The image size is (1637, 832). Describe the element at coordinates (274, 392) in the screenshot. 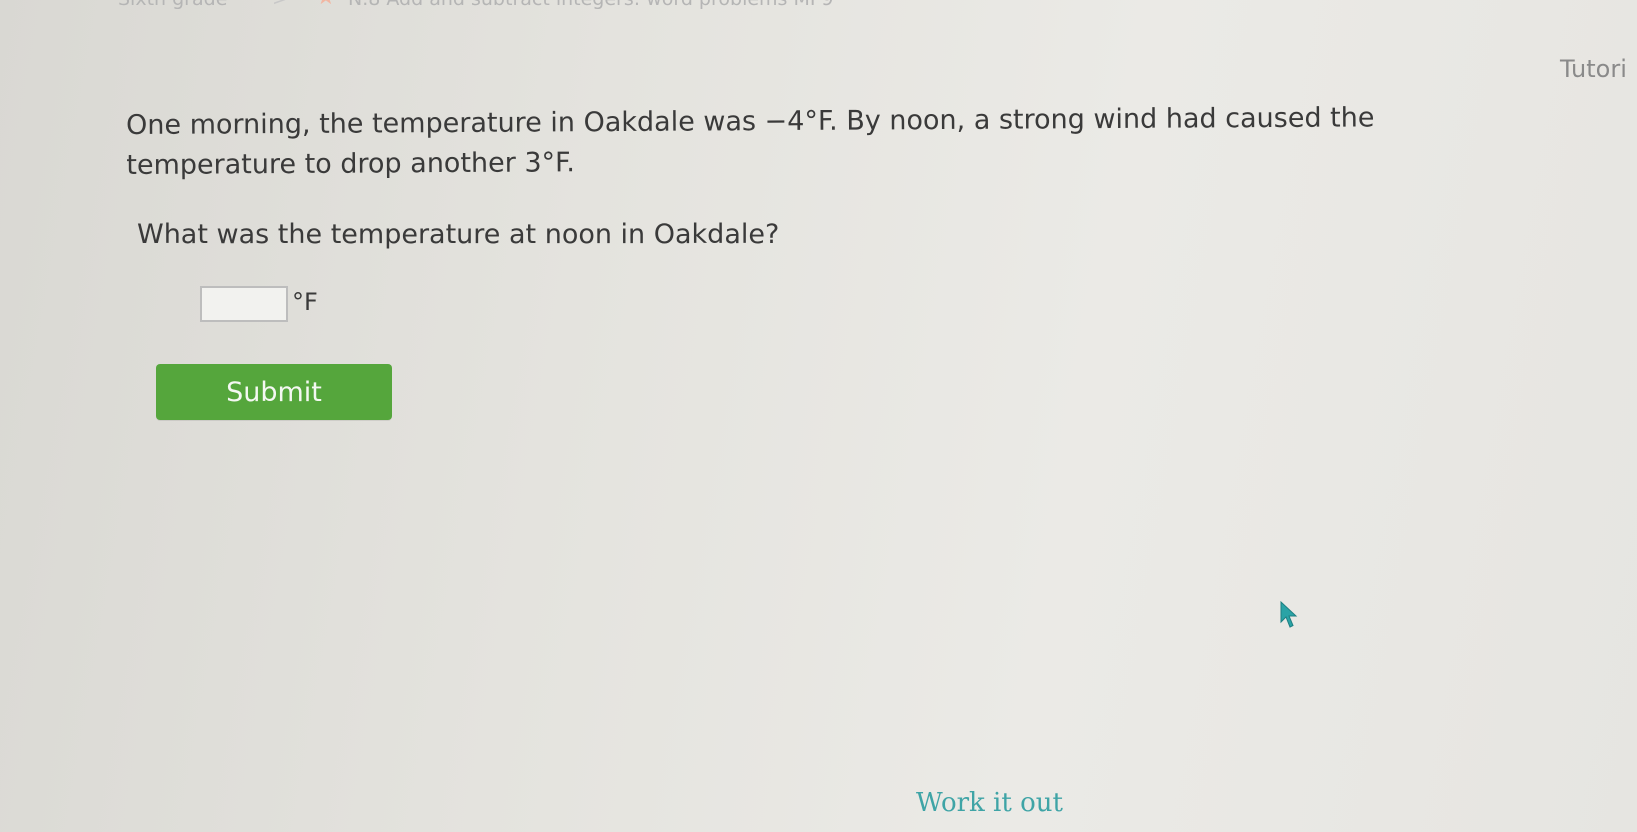

I see `submit-button: Submit` at that location.